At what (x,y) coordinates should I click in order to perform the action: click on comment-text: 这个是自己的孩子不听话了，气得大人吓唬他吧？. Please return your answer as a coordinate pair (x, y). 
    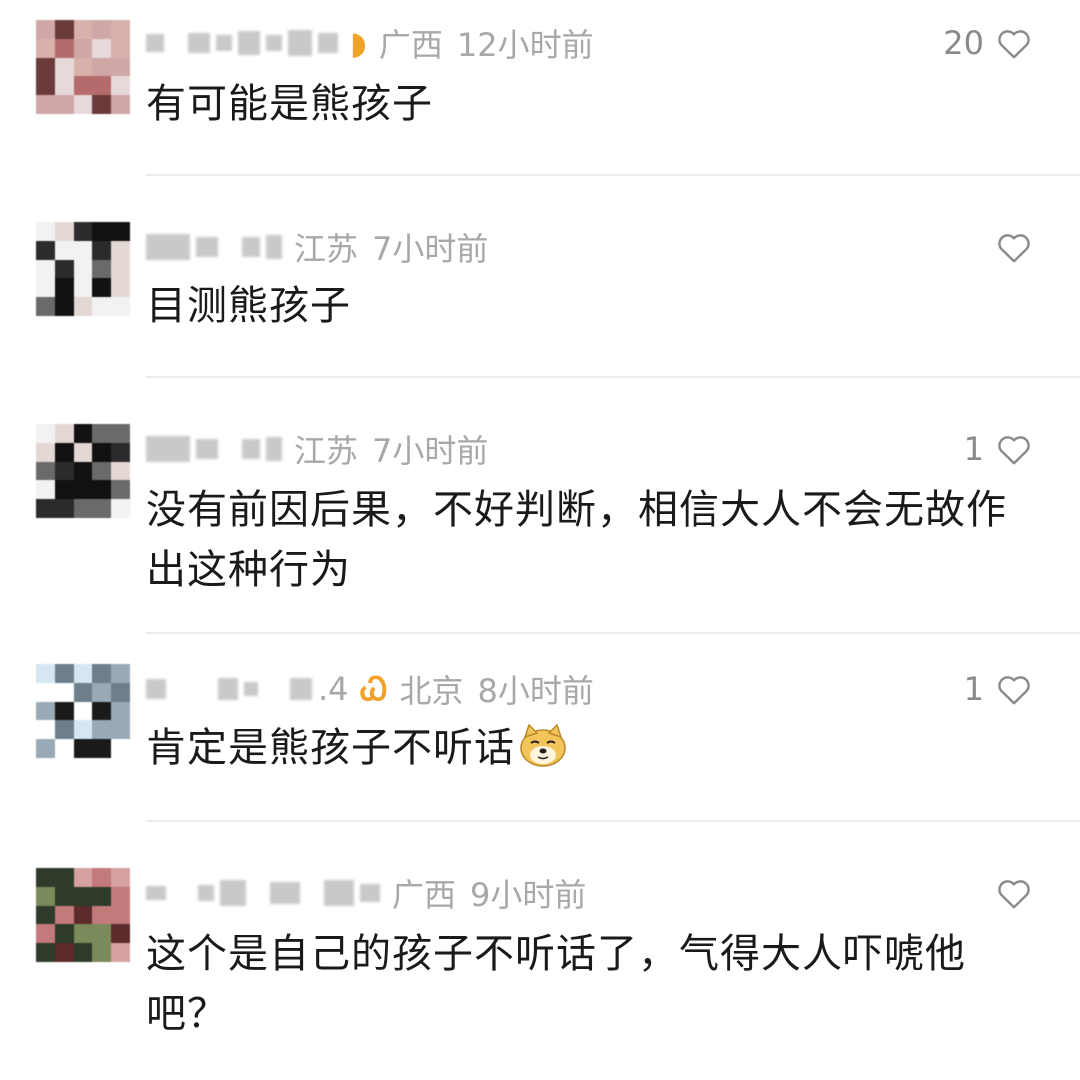
    Looking at the image, I should click on (556, 984).